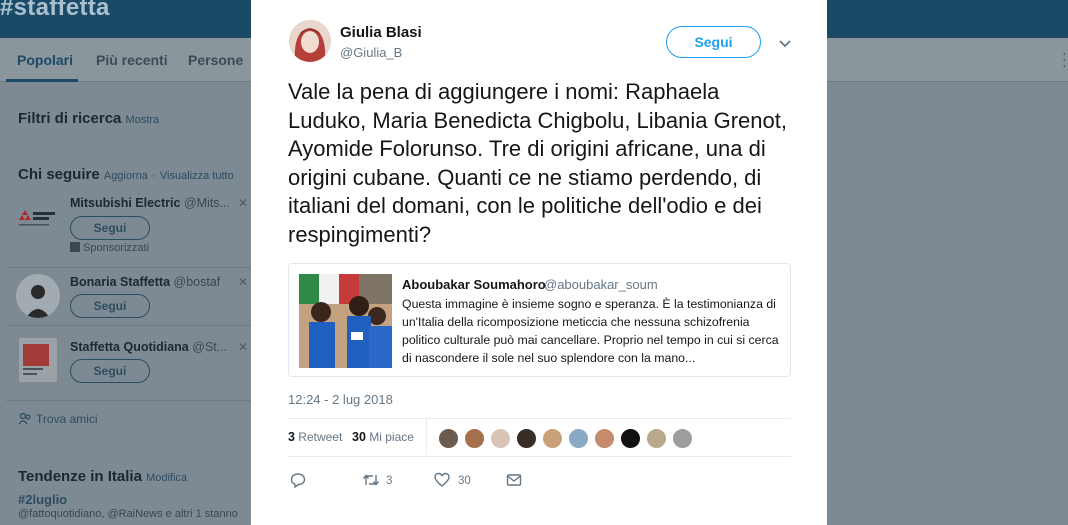  What do you see at coordinates (442, 479) in the screenshot?
I see `heart-icon` at bounding box center [442, 479].